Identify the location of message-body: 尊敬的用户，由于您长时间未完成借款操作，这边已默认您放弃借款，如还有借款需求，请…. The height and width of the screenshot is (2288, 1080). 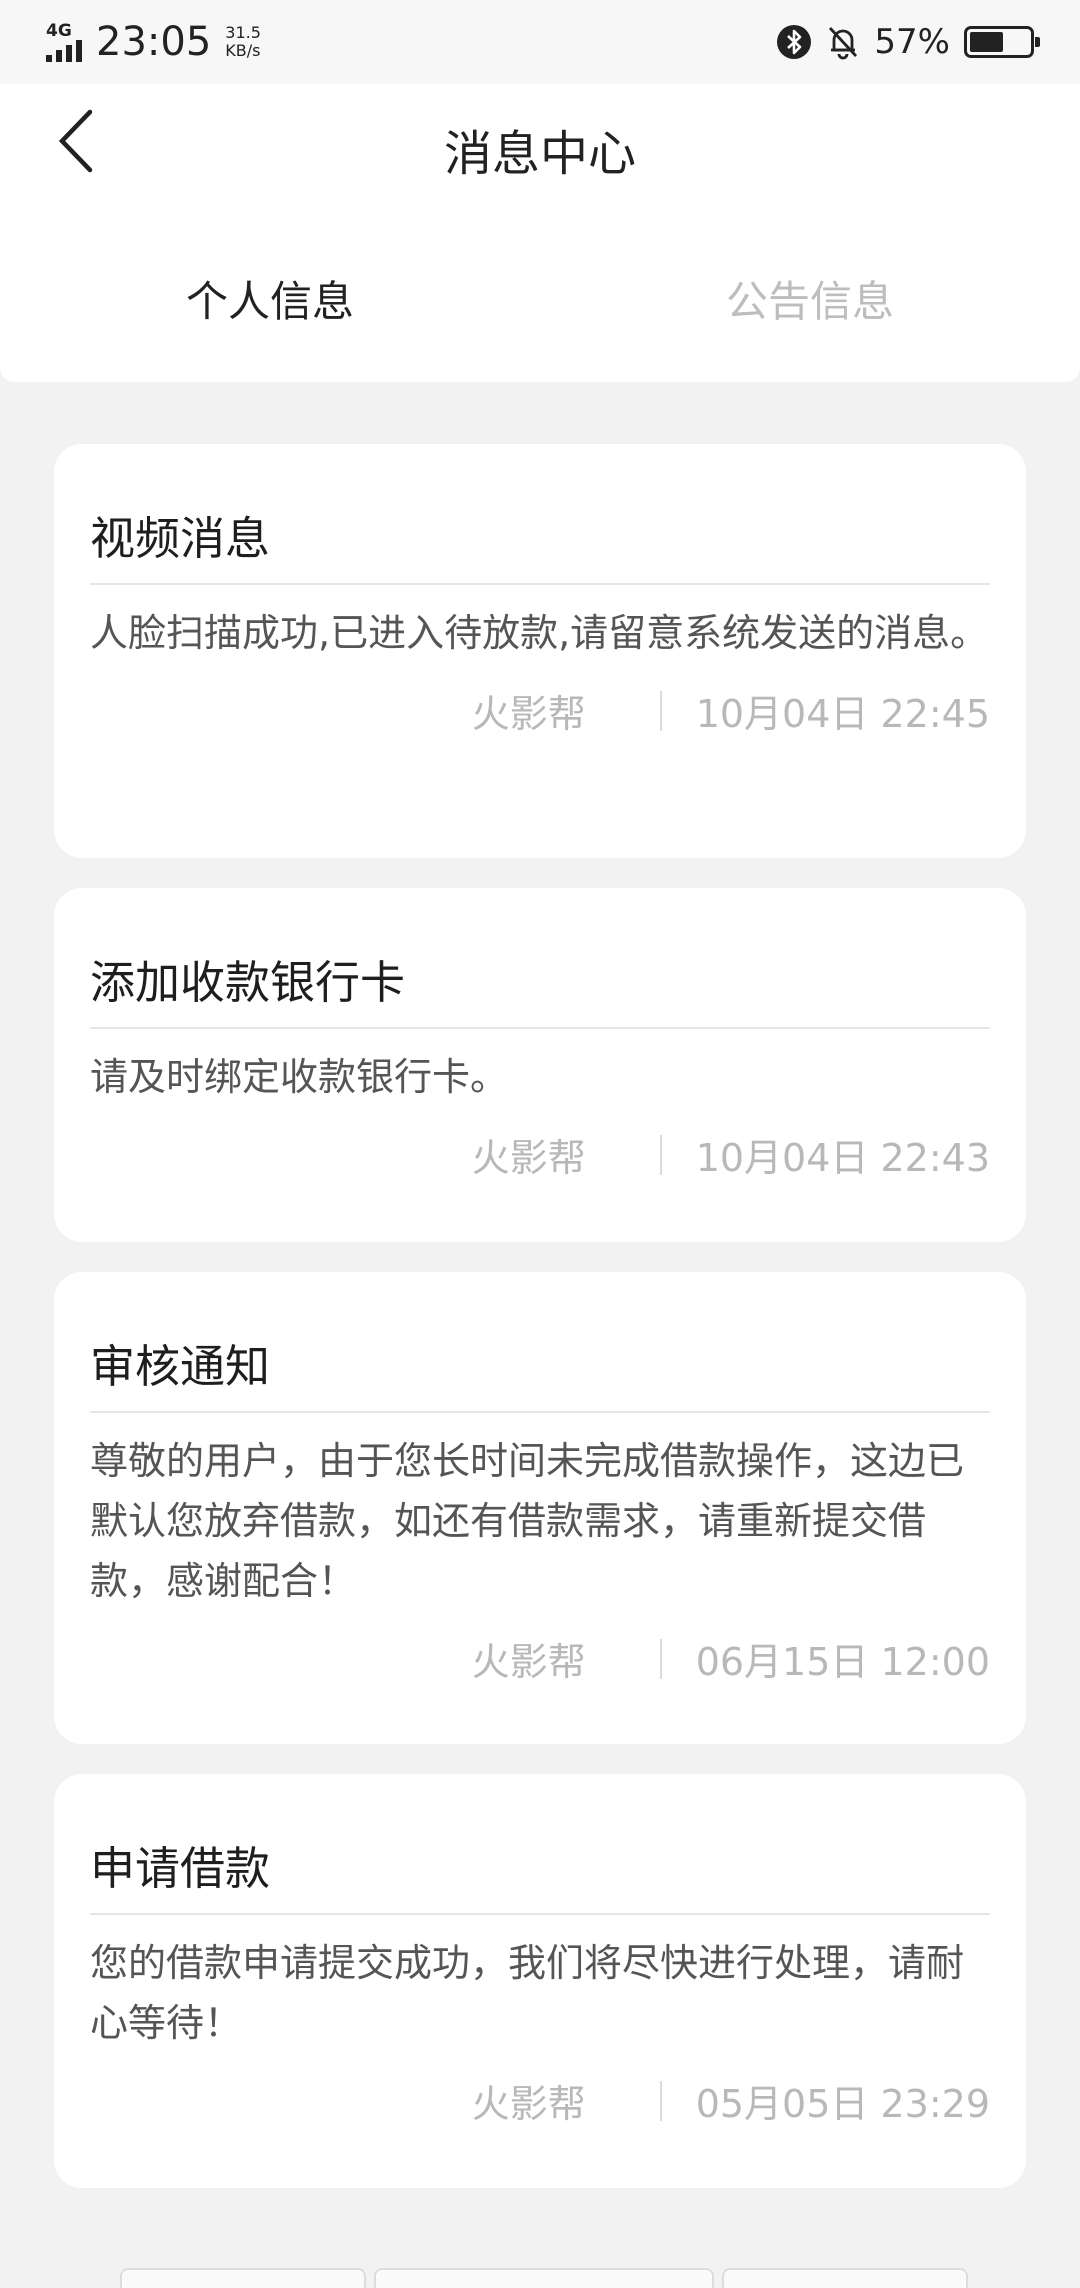
(527, 1521).